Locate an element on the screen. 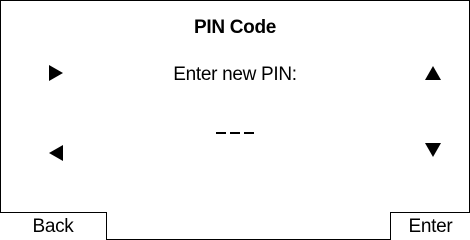 The width and height of the screenshot is (470, 240). arrow-up-icon is located at coordinates (433, 73).